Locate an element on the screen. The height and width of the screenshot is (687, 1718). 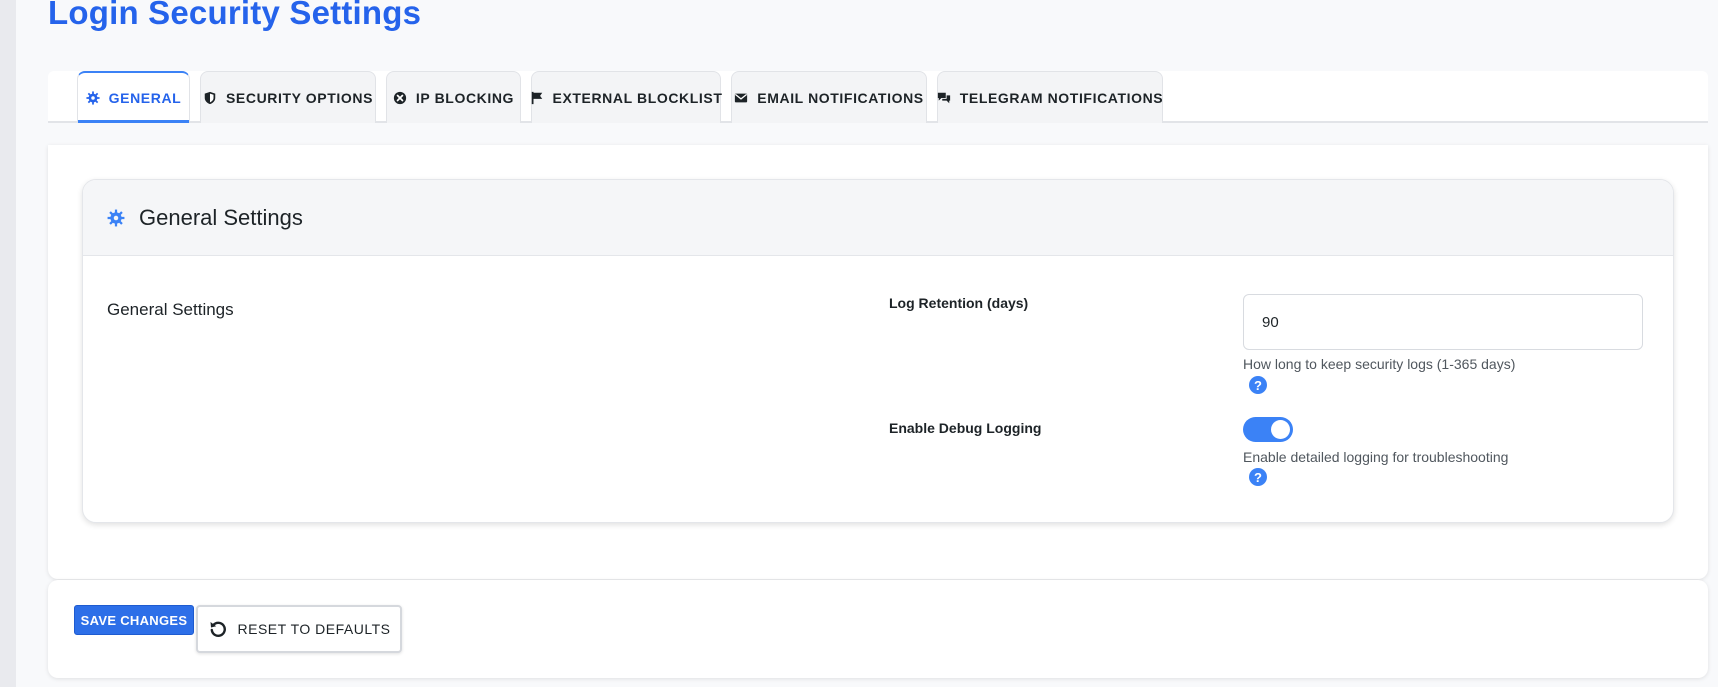
block-icon is located at coordinates (400, 97).